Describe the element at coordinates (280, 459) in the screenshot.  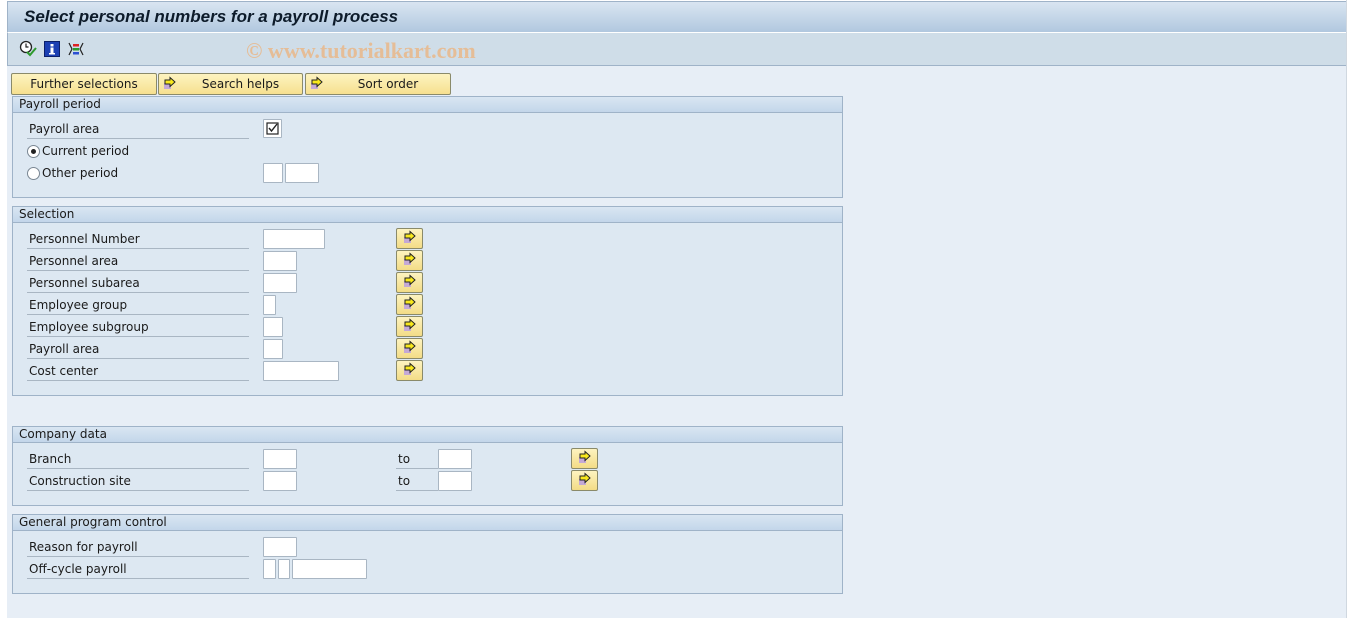
I see `branch-from-input` at that location.